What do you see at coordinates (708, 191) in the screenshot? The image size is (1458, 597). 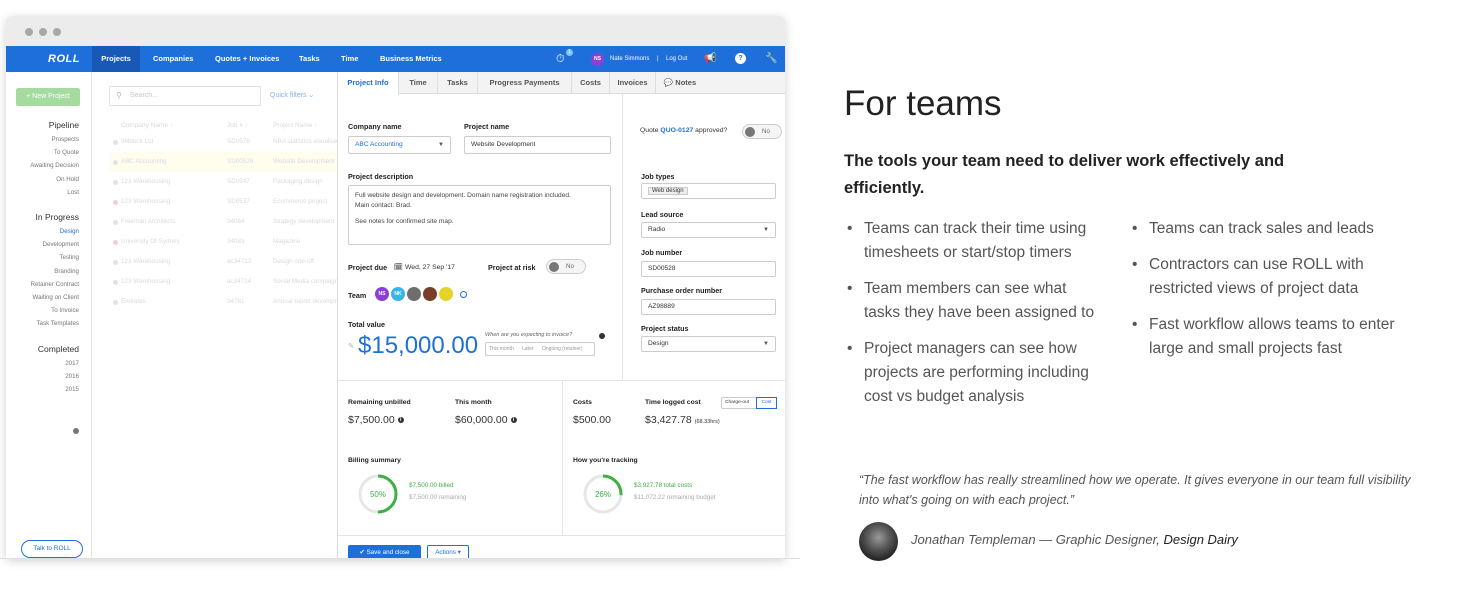 I see `job-types-input: Web design` at bounding box center [708, 191].